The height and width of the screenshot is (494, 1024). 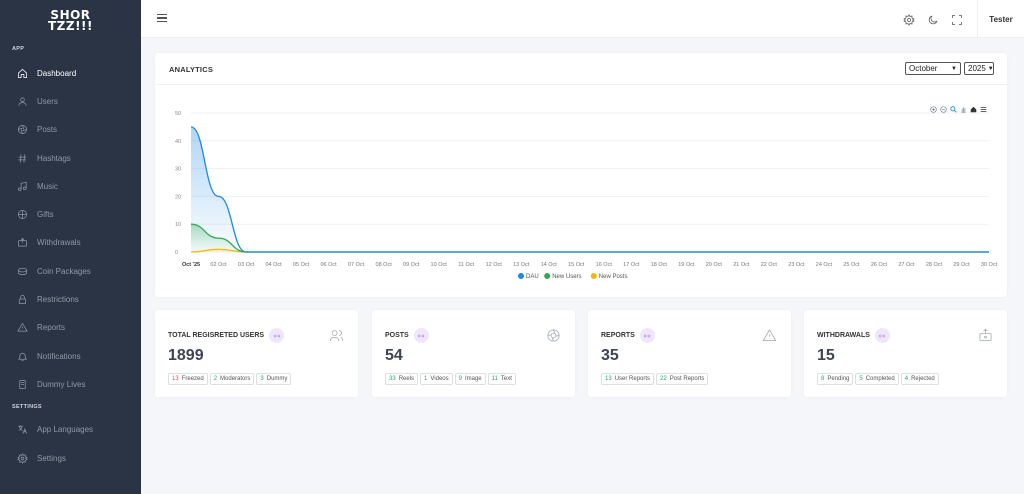 What do you see at coordinates (70, 328) in the screenshot?
I see `sidebar-item-reports: Reports` at bounding box center [70, 328].